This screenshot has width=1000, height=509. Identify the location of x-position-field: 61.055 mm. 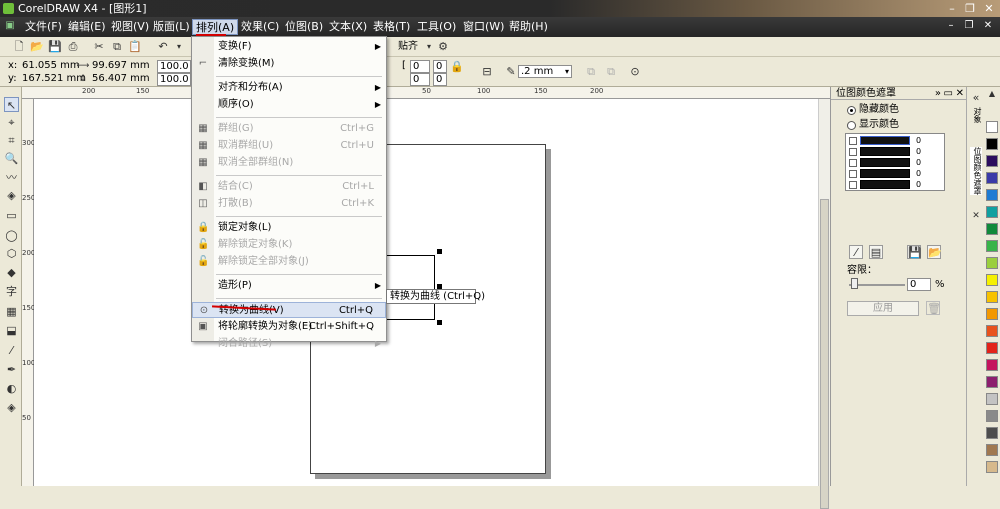
(51, 66).